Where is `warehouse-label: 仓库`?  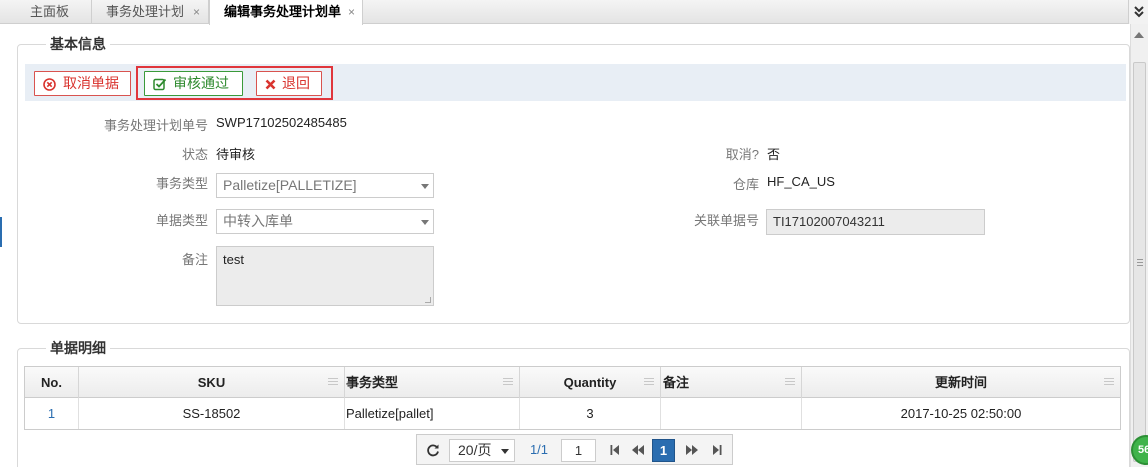
warehouse-label: 仓库 is located at coordinates (745, 184).